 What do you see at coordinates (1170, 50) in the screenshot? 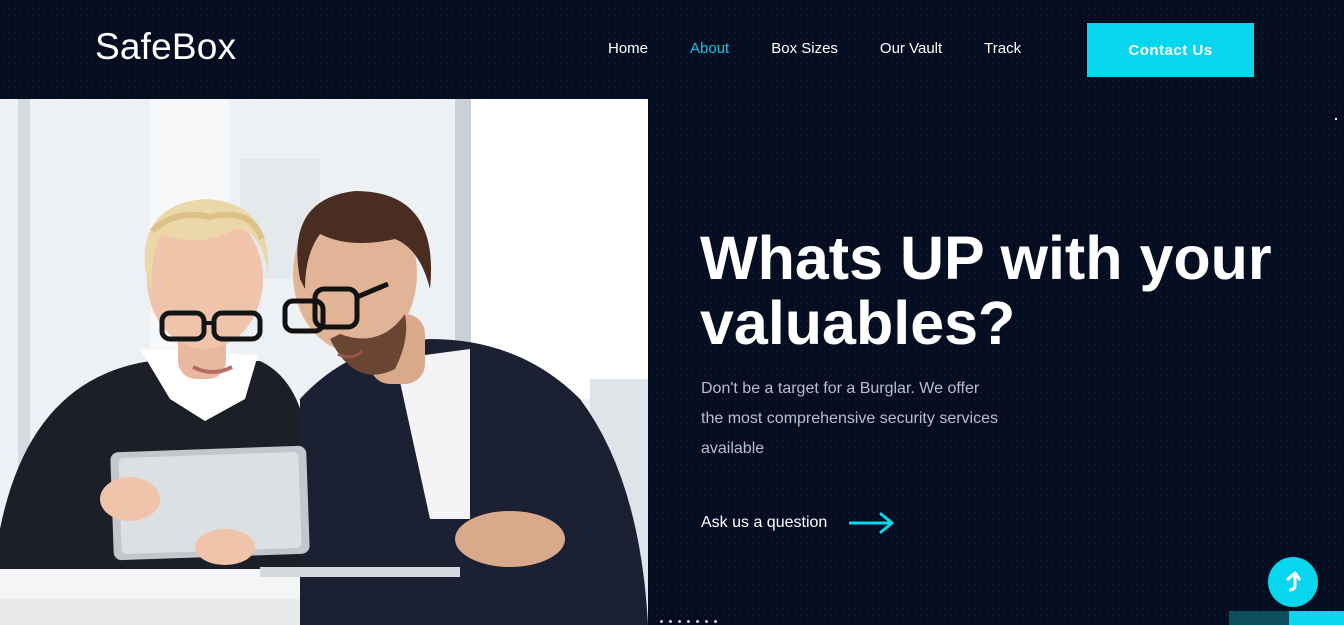
I see `contact-us-button: Contact Us` at bounding box center [1170, 50].